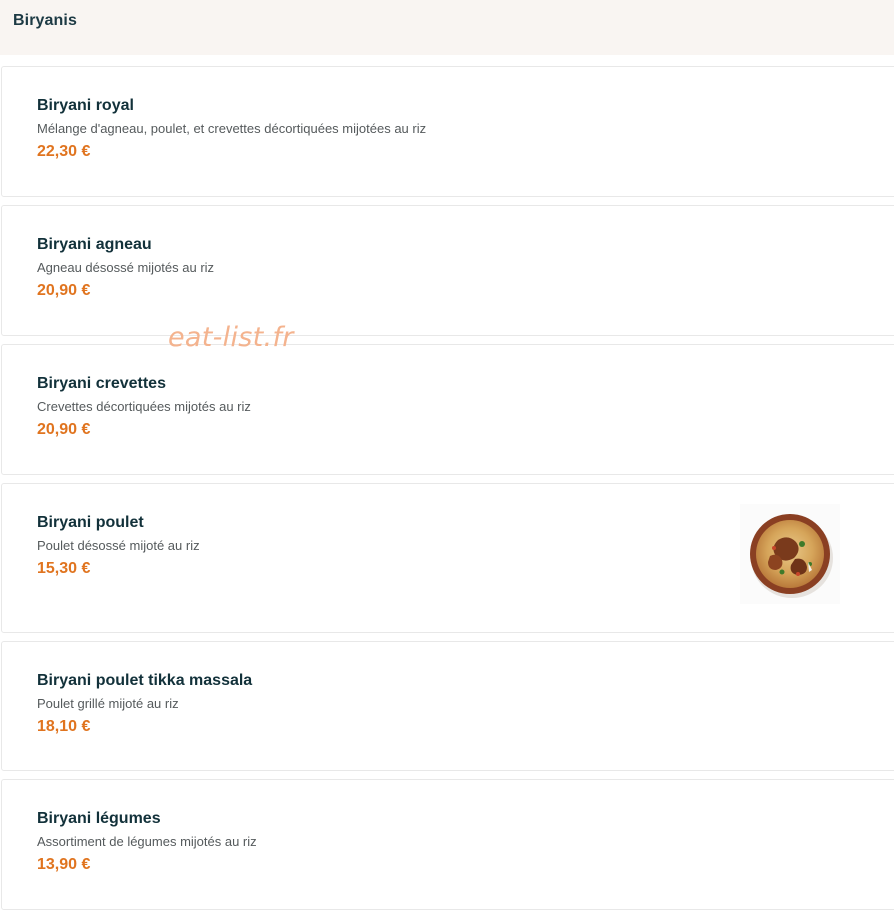  Describe the element at coordinates (64, 726) in the screenshot. I see `menu-item-price: 18,10 €` at that location.